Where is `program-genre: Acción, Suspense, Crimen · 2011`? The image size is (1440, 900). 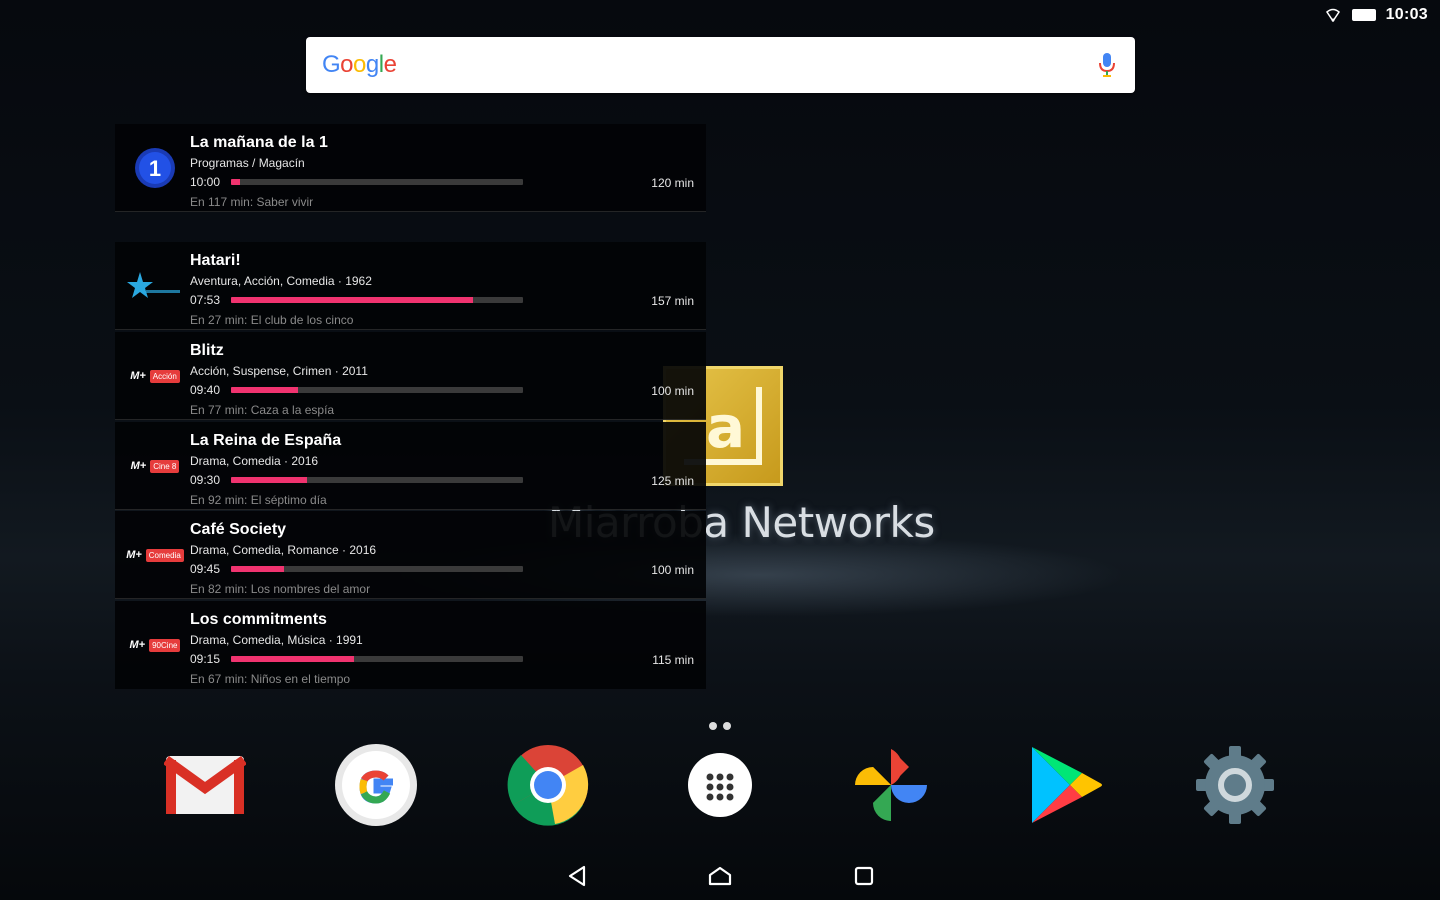
program-genre: Acción, Suspense, Crimen · 2011 is located at coordinates (279, 371).